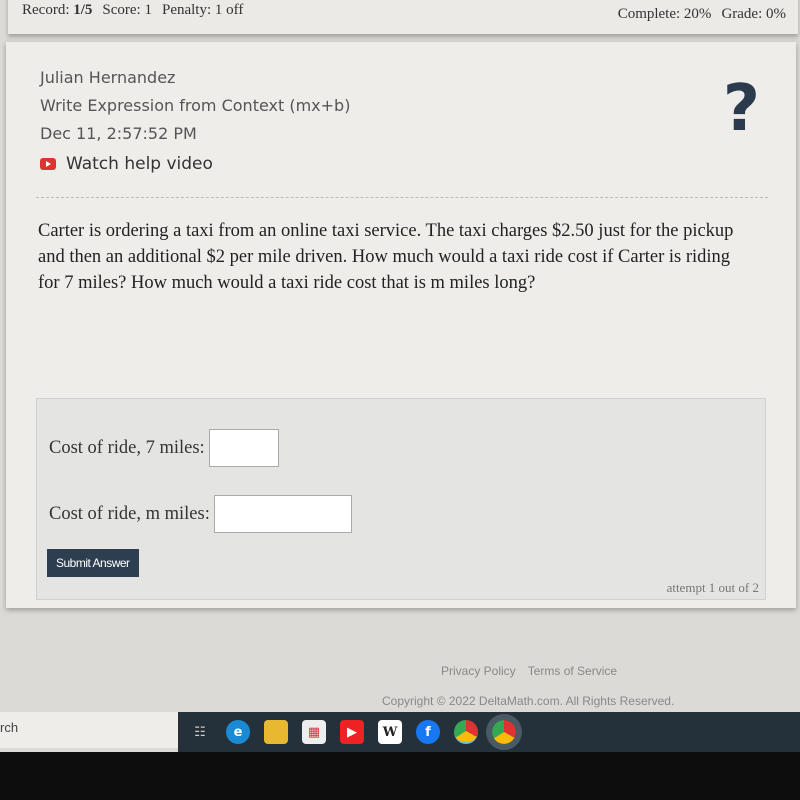  What do you see at coordinates (478, 671) in the screenshot?
I see `privacy-policy-link: Privacy Policy` at bounding box center [478, 671].